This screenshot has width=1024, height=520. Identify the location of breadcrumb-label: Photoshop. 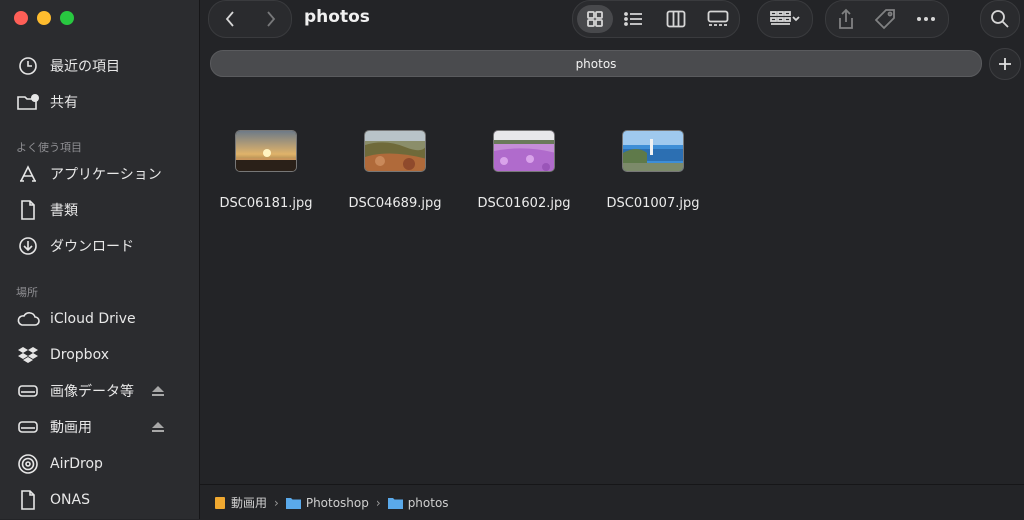
(337, 502).